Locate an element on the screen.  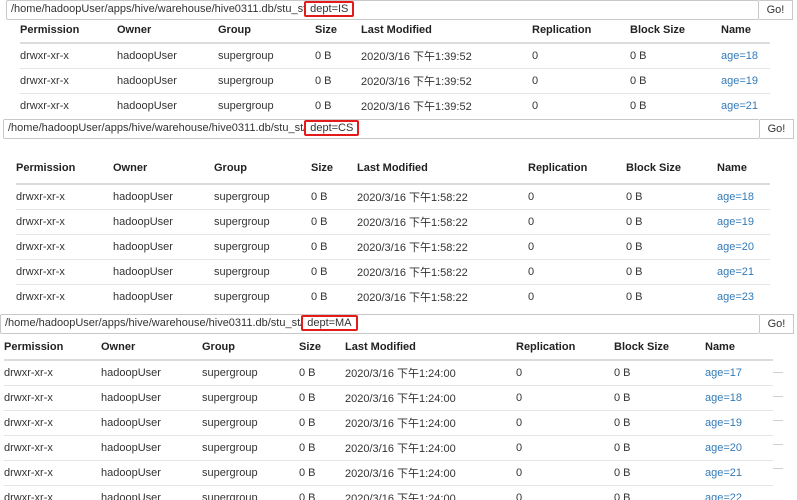
path-highlight: dept=MA is located at coordinates (329, 323).